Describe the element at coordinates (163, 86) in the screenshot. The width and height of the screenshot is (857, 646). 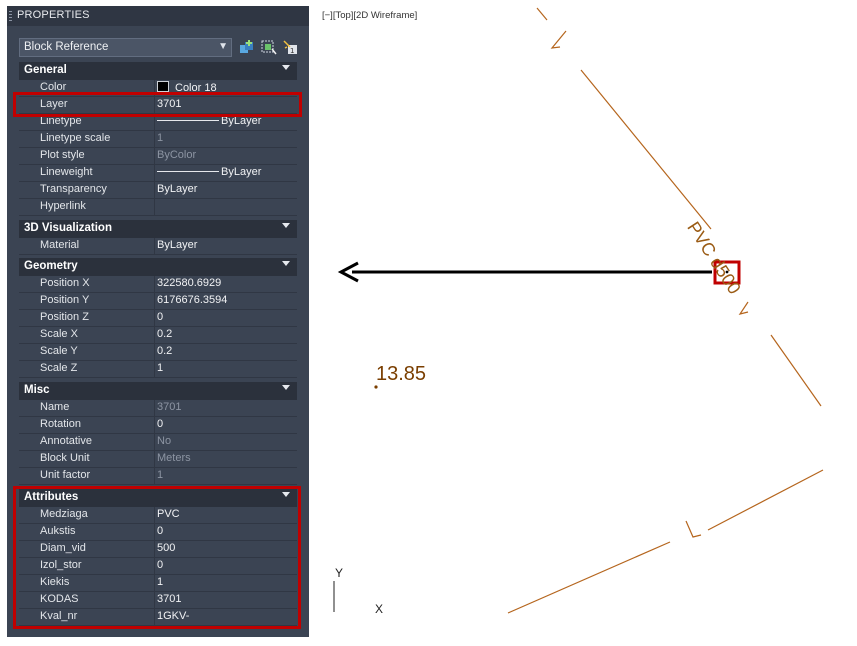
I see `color-swatch` at that location.